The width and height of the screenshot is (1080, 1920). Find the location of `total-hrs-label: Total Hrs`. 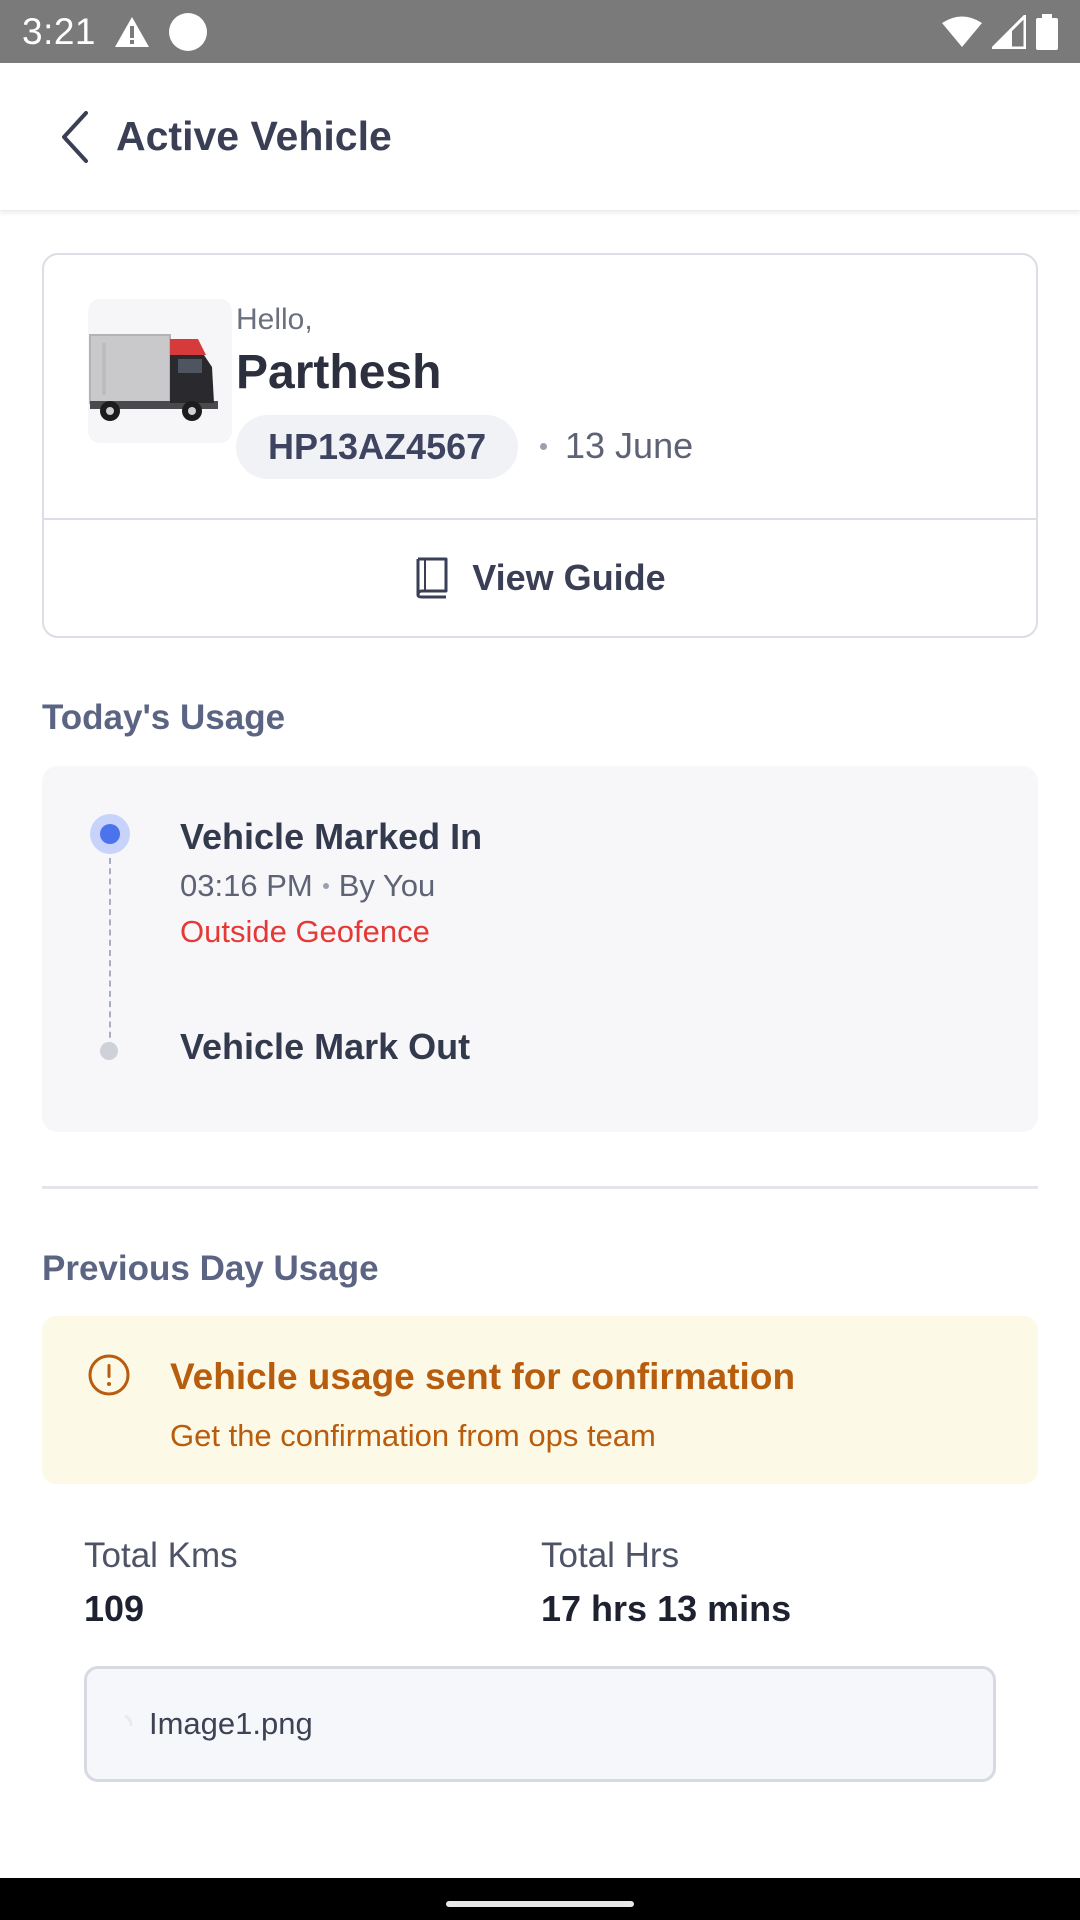

total-hrs-label: Total Hrs is located at coordinates (610, 1555).